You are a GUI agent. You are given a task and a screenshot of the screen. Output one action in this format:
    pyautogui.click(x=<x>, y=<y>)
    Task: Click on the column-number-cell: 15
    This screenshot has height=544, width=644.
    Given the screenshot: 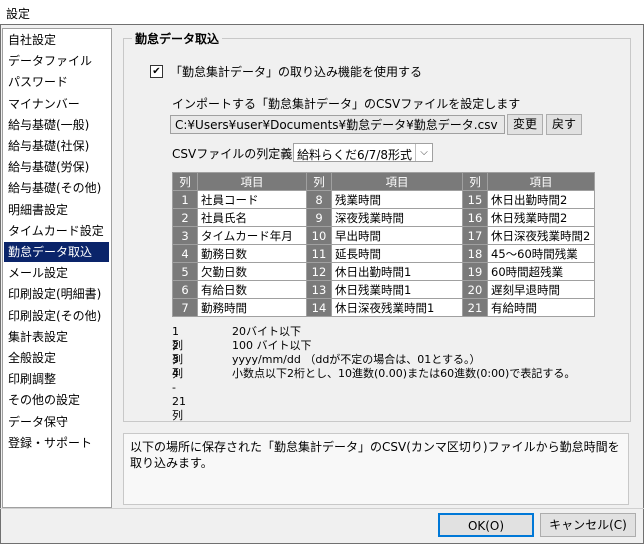 What is the action you would take?
    pyautogui.click(x=475, y=199)
    